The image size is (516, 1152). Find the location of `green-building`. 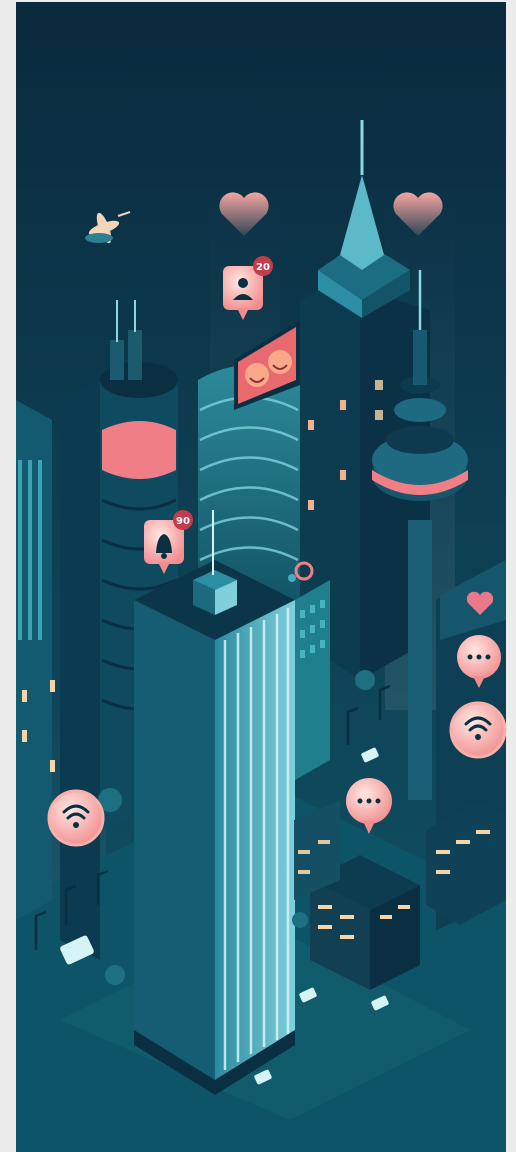

green-building is located at coordinates (312, 680).